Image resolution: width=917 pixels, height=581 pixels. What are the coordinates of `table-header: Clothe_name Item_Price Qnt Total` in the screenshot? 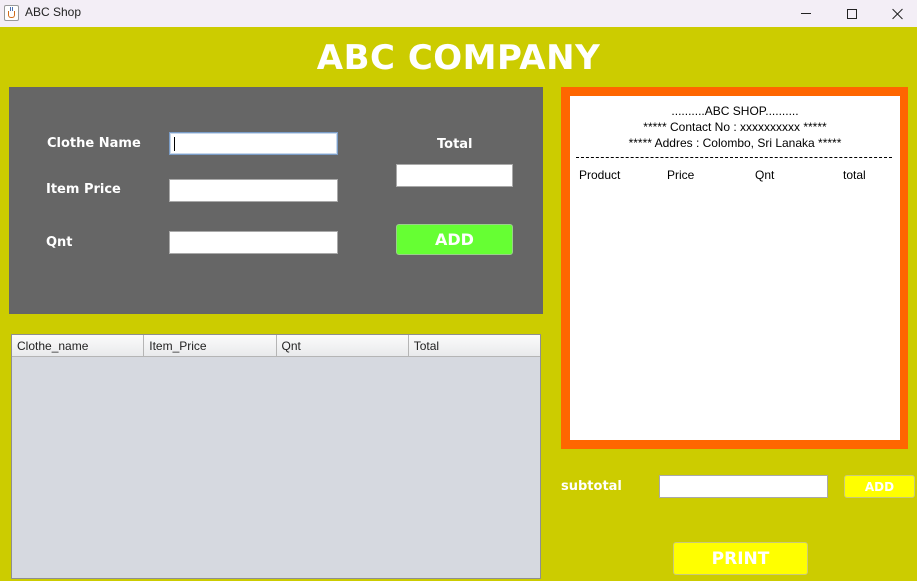 It's located at (276, 346).